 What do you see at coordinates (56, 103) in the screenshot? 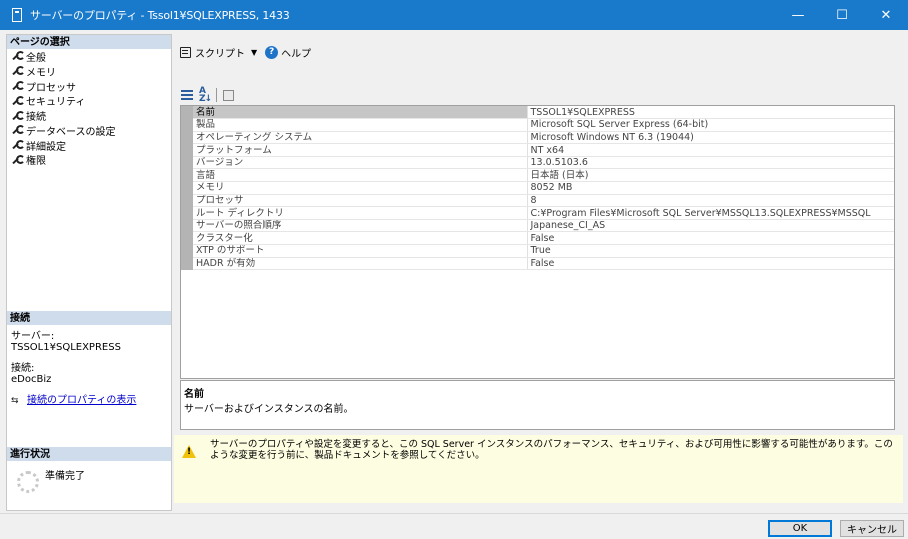
I see `page-item-label: セキュリティ` at bounding box center [56, 103].